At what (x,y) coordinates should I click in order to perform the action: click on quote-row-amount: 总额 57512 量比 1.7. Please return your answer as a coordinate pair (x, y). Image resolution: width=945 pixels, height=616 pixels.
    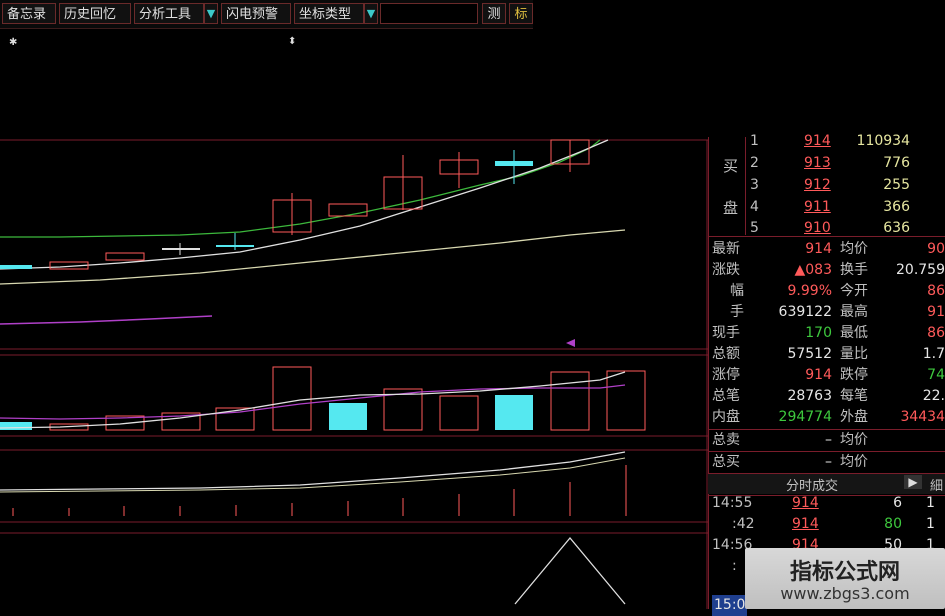
    Looking at the image, I should click on (828, 354).